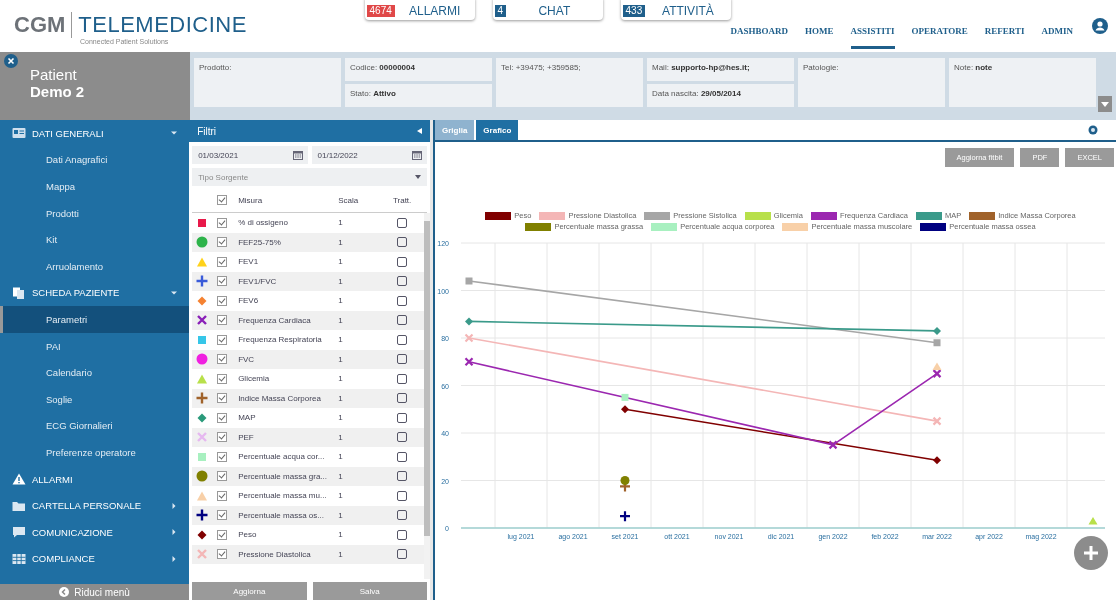 Image resolution: width=1116 pixels, height=600 pixels. Describe the element at coordinates (418, 95) in the screenshot. I see `info-field: Stato: Attivo` at that location.